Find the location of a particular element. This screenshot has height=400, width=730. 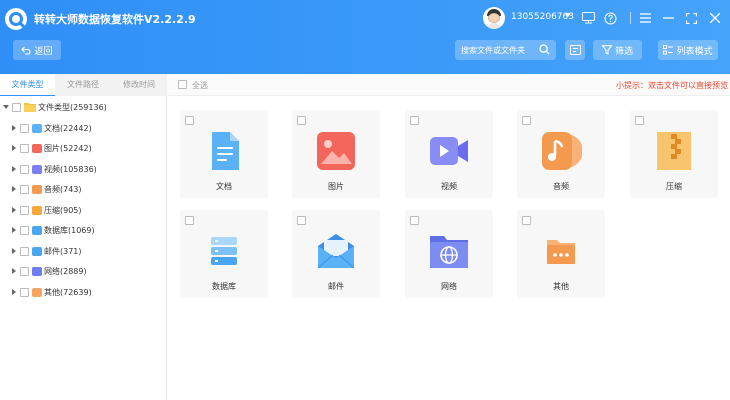

tree-item-label: 邮件(371) is located at coordinates (63, 251).